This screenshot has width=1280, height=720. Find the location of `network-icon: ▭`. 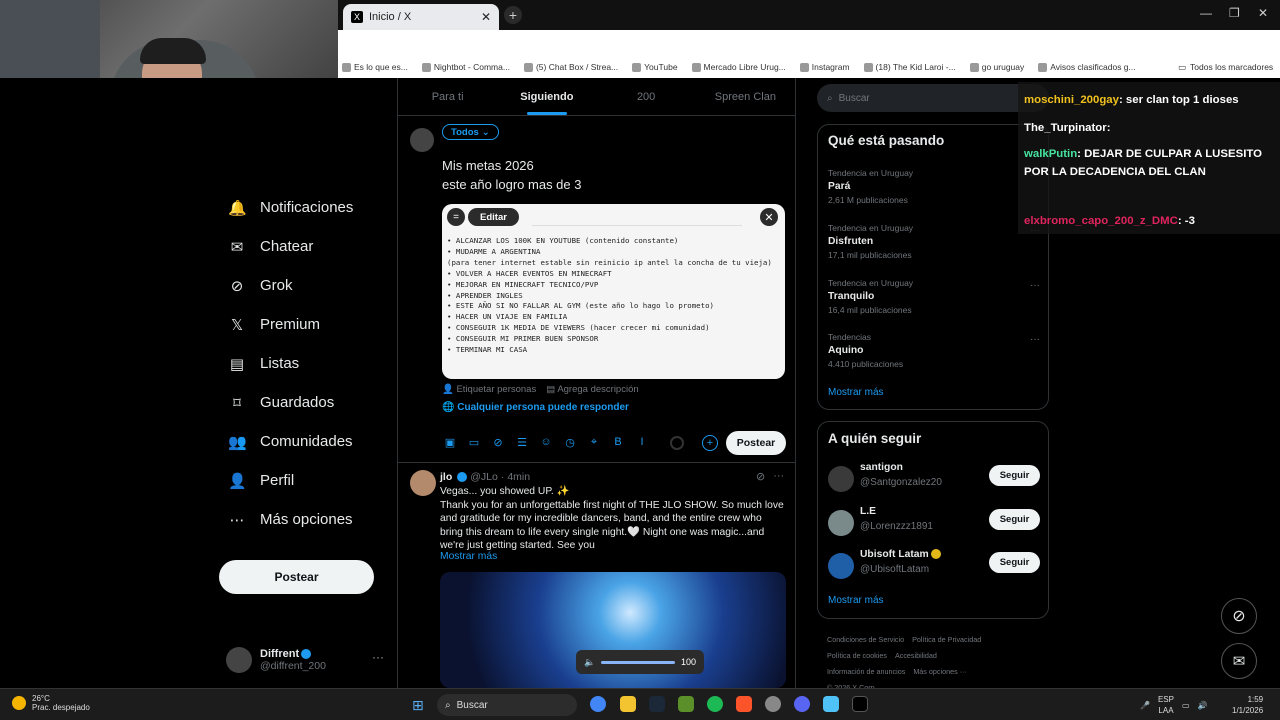

network-icon: ▭ is located at coordinates (1186, 705).